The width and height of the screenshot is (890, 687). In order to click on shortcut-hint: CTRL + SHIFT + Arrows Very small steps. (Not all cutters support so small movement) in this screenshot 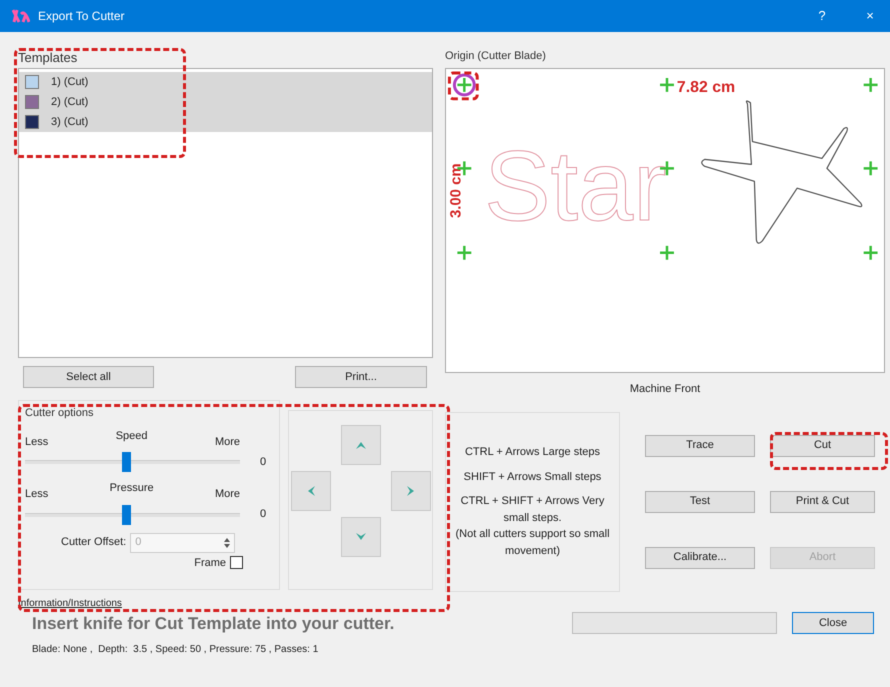, I will do `click(532, 526)`.